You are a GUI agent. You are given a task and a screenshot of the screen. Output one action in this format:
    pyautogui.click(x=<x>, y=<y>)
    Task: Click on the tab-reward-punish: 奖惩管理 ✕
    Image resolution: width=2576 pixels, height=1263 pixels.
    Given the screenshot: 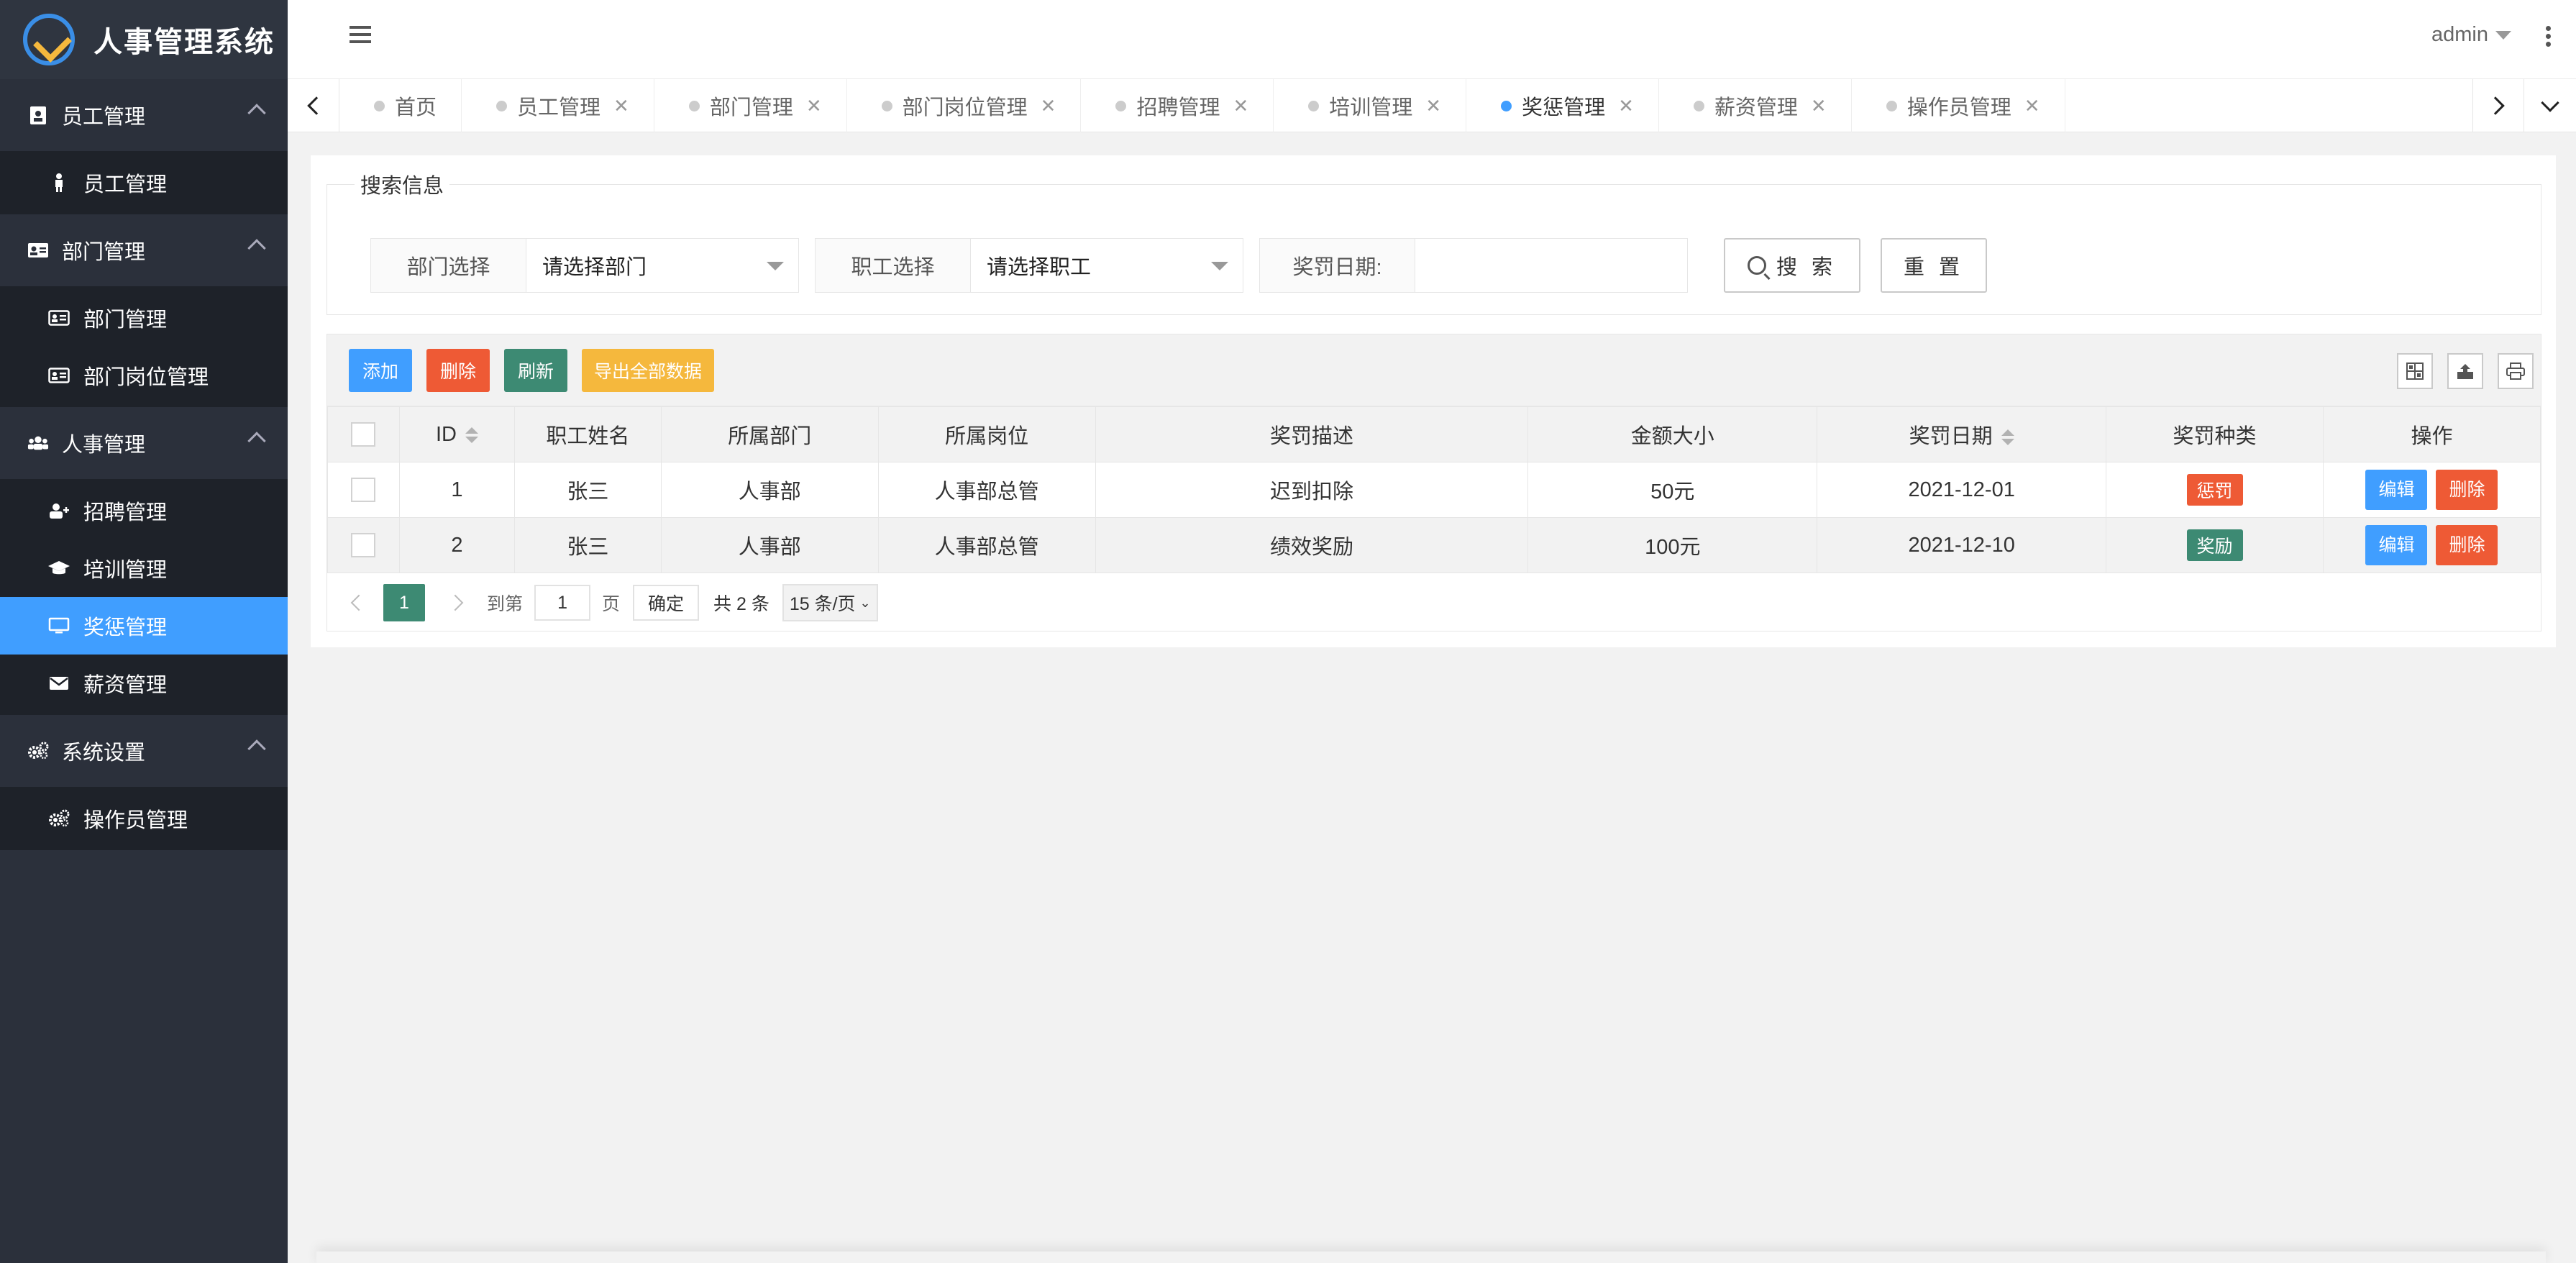 What is the action you would take?
    pyautogui.click(x=1562, y=105)
    